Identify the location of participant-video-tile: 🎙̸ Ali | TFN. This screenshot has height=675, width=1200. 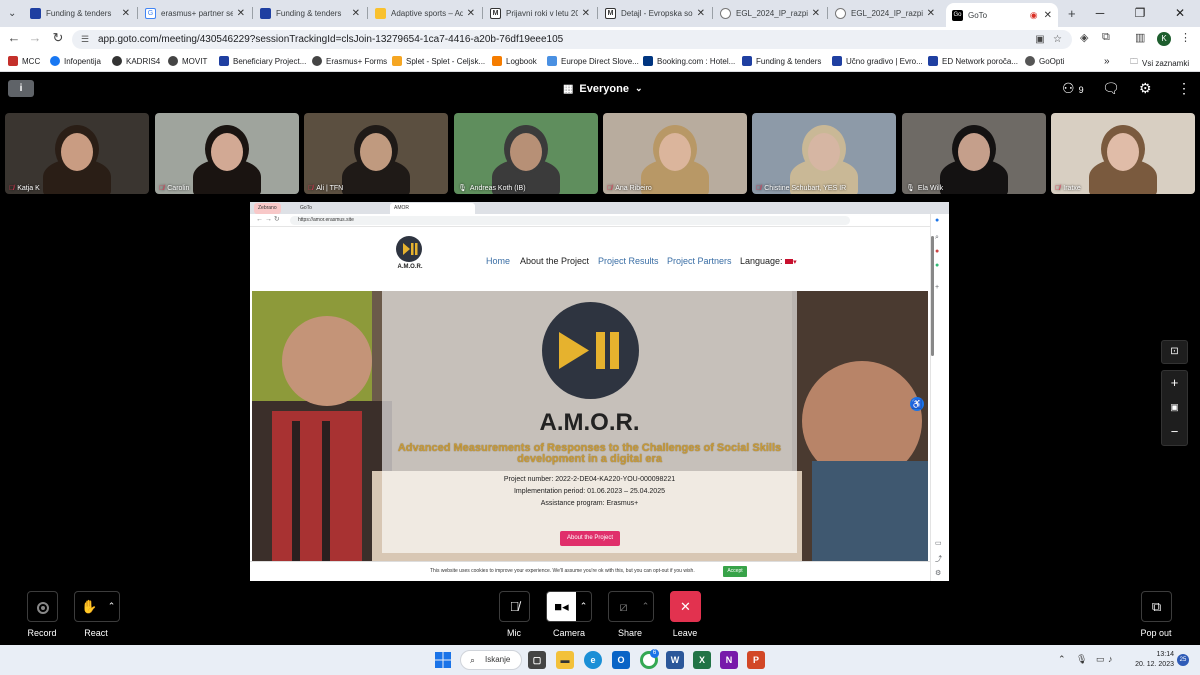
(376, 153).